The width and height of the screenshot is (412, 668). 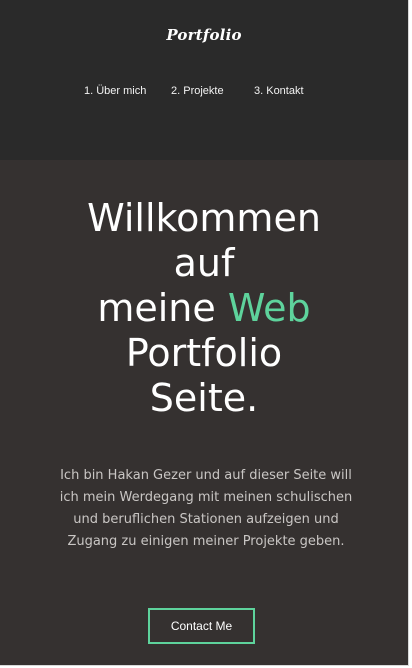 I want to click on hero-line-2: auf, so click(x=204, y=263).